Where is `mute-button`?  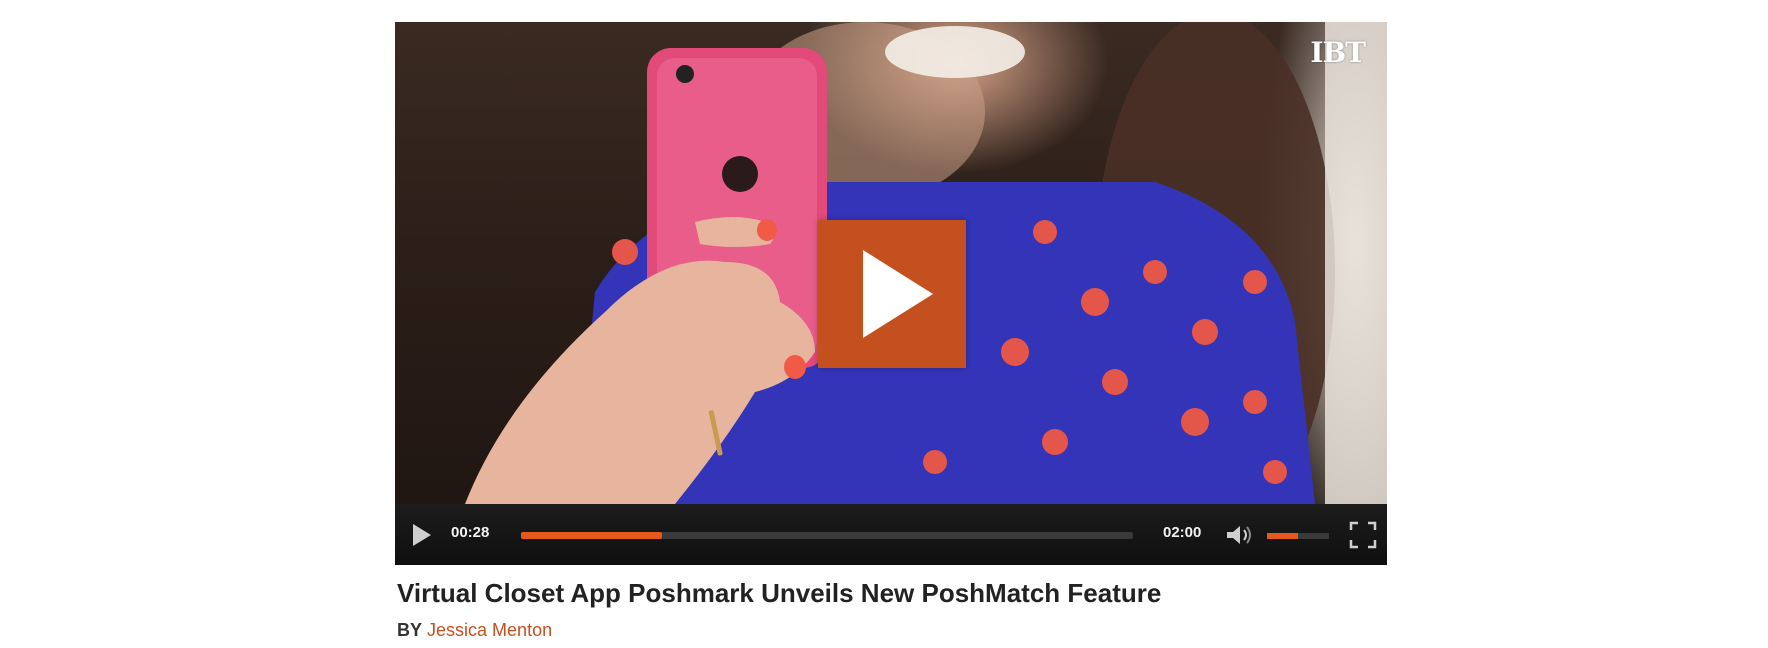
mute-button is located at coordinates (1239, 535).